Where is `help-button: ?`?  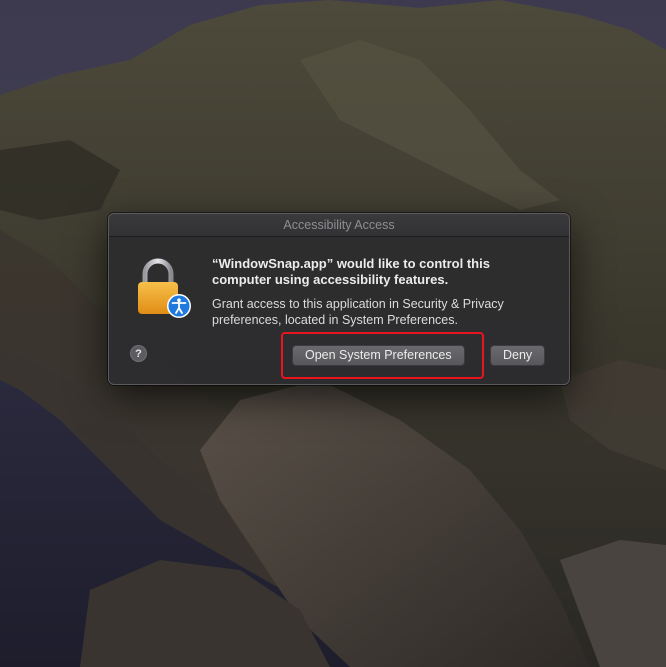
help-button: ? is located at coordinates (138, 353).